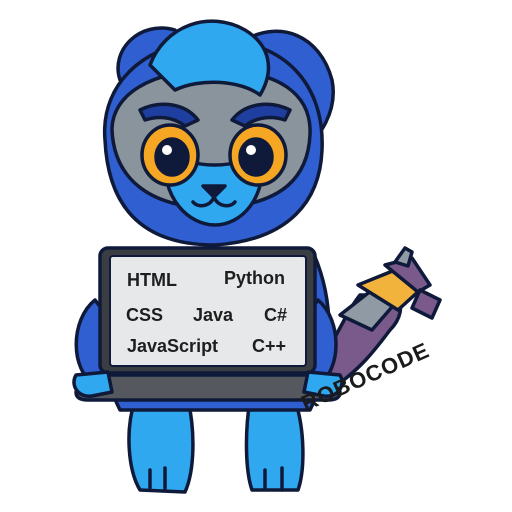 This screenshot has width=512, height=512. What do you see at coordinates (276, 315) in the screenshot?
I see `screen-lang-csharp: C#` at bounding box center [276, 315].